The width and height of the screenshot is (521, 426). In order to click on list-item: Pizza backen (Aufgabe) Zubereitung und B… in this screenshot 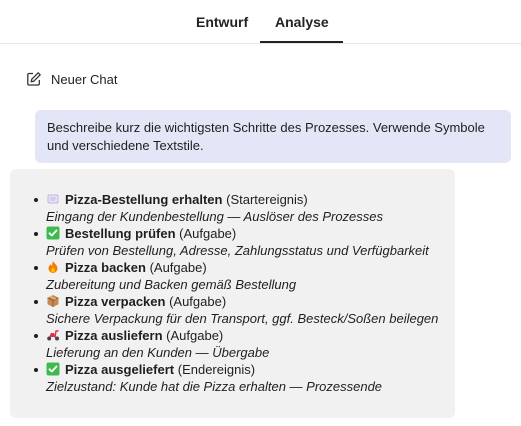, I will do `click(244, 276)`.